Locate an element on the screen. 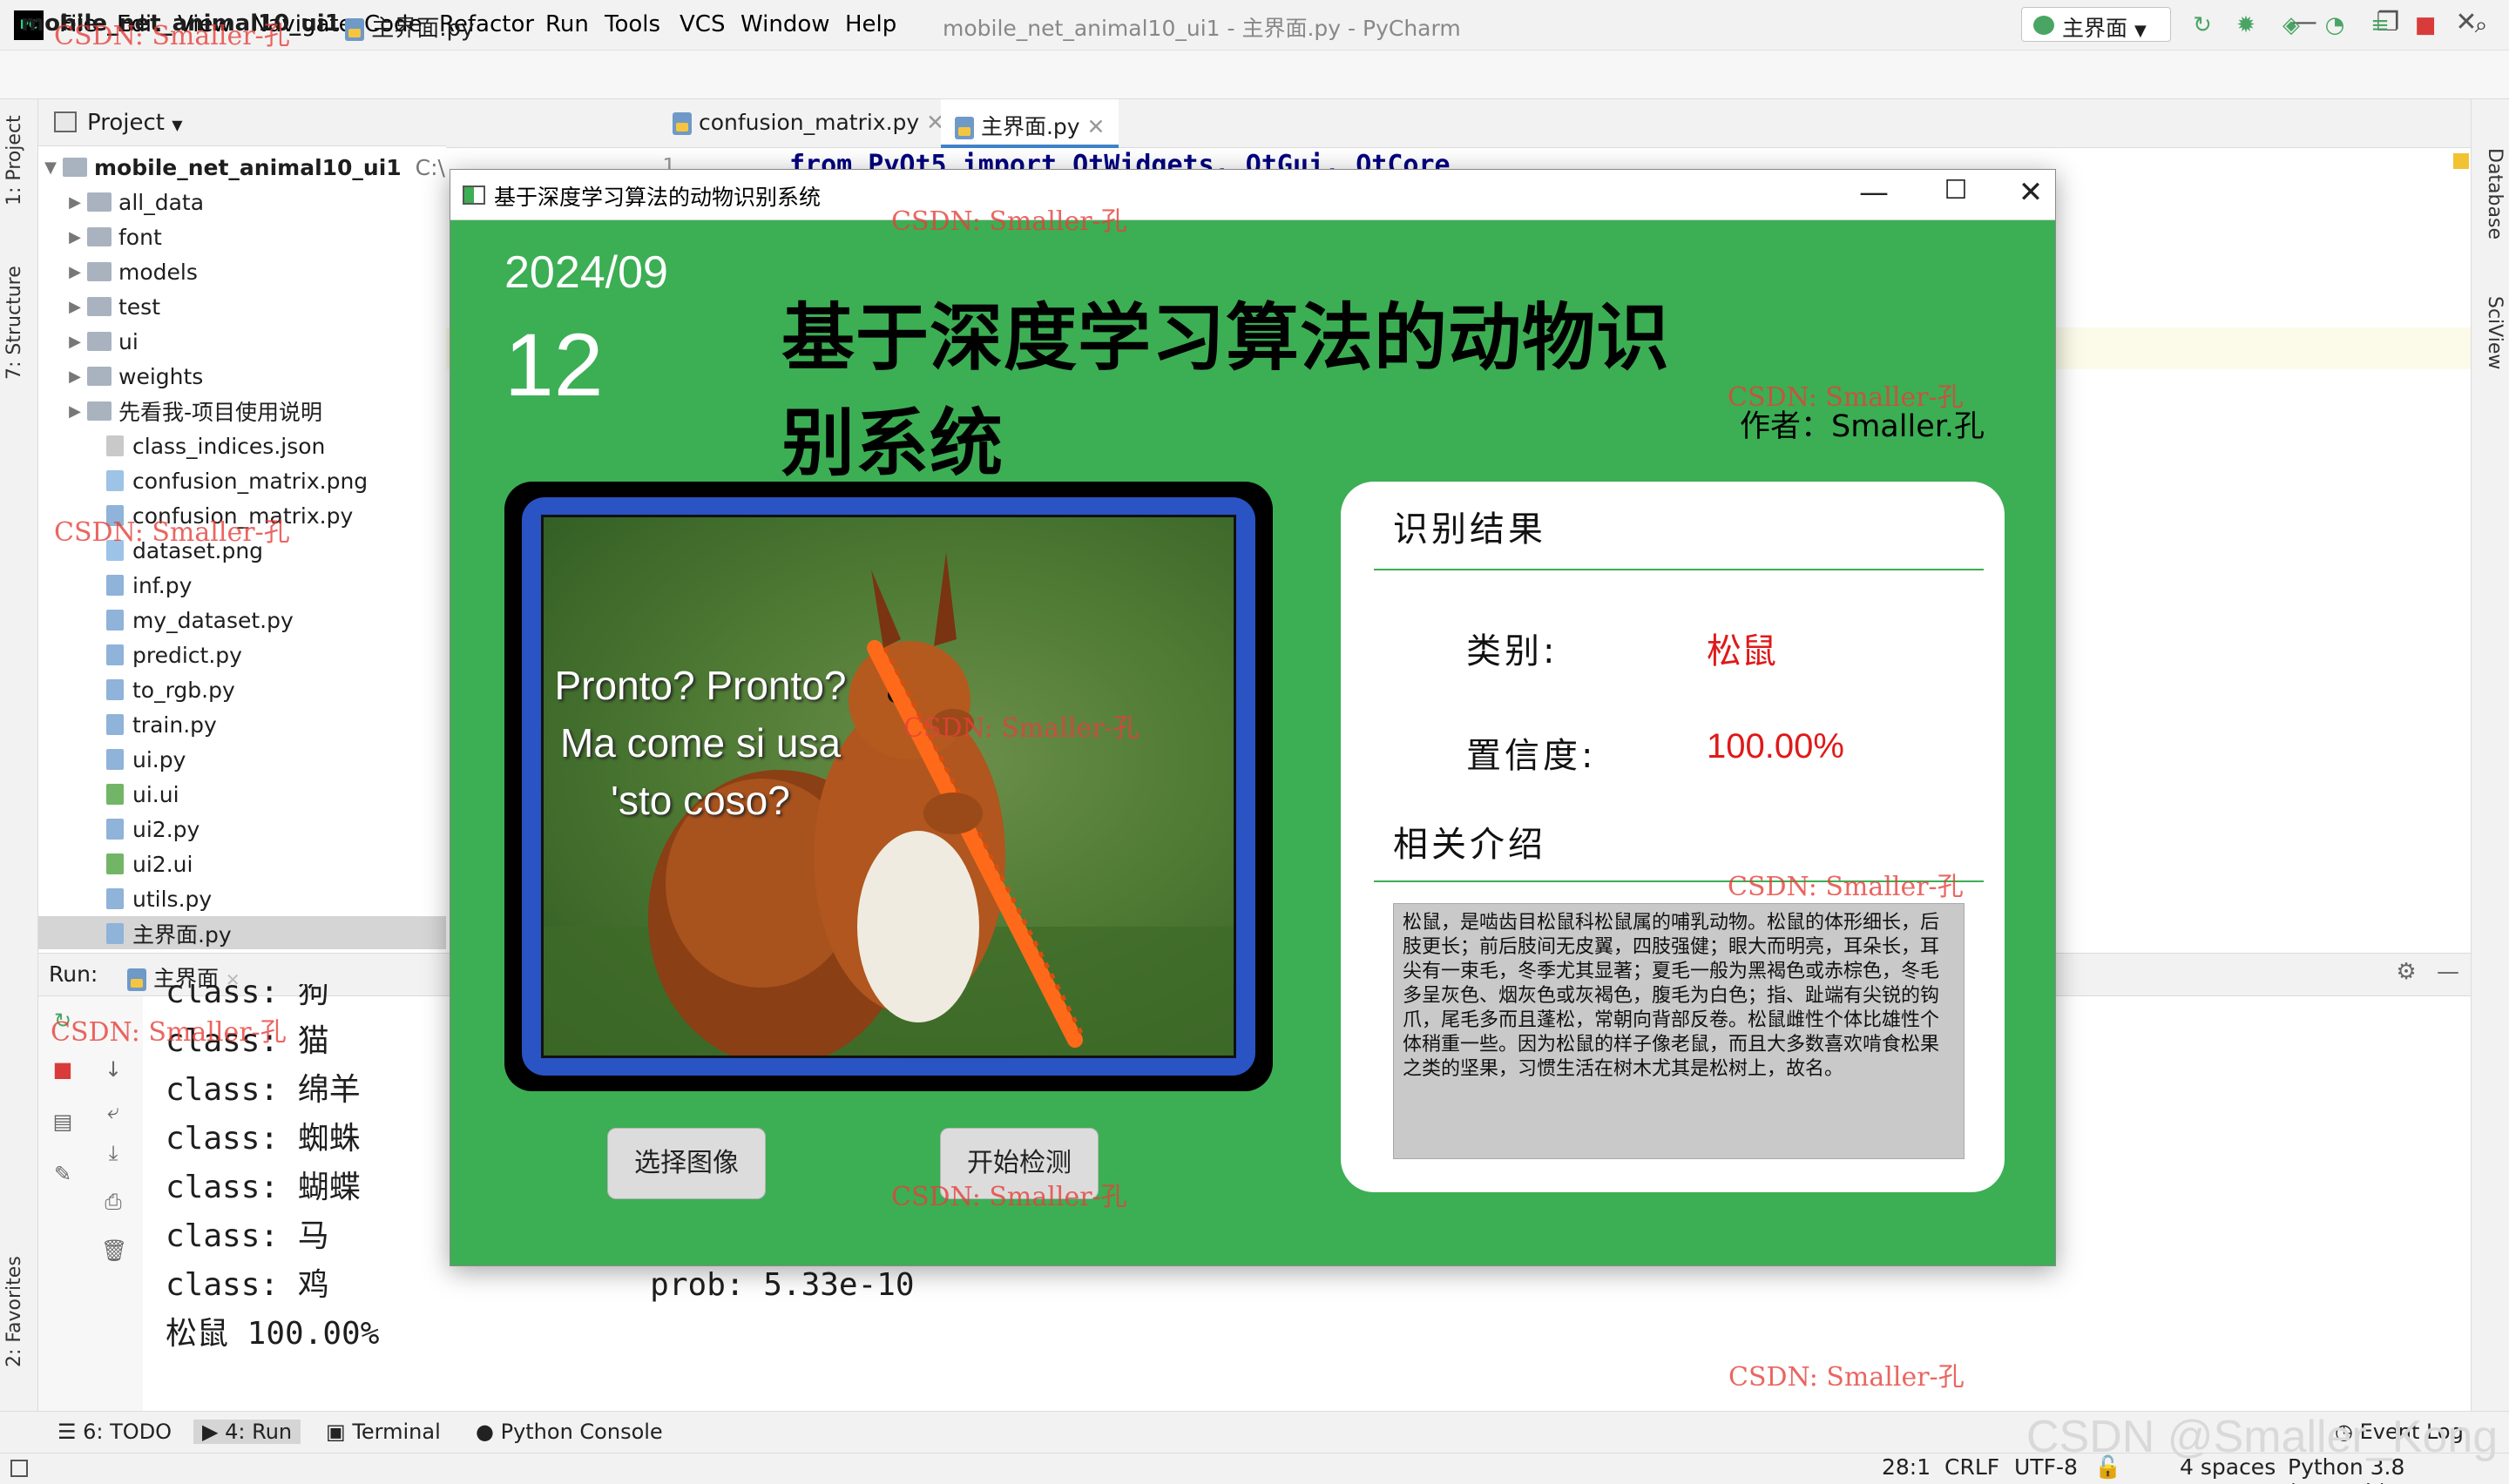 This screenshot has height=1484, width=2509. confidence-value: 100.00% is located at coordinates (1775, 746).